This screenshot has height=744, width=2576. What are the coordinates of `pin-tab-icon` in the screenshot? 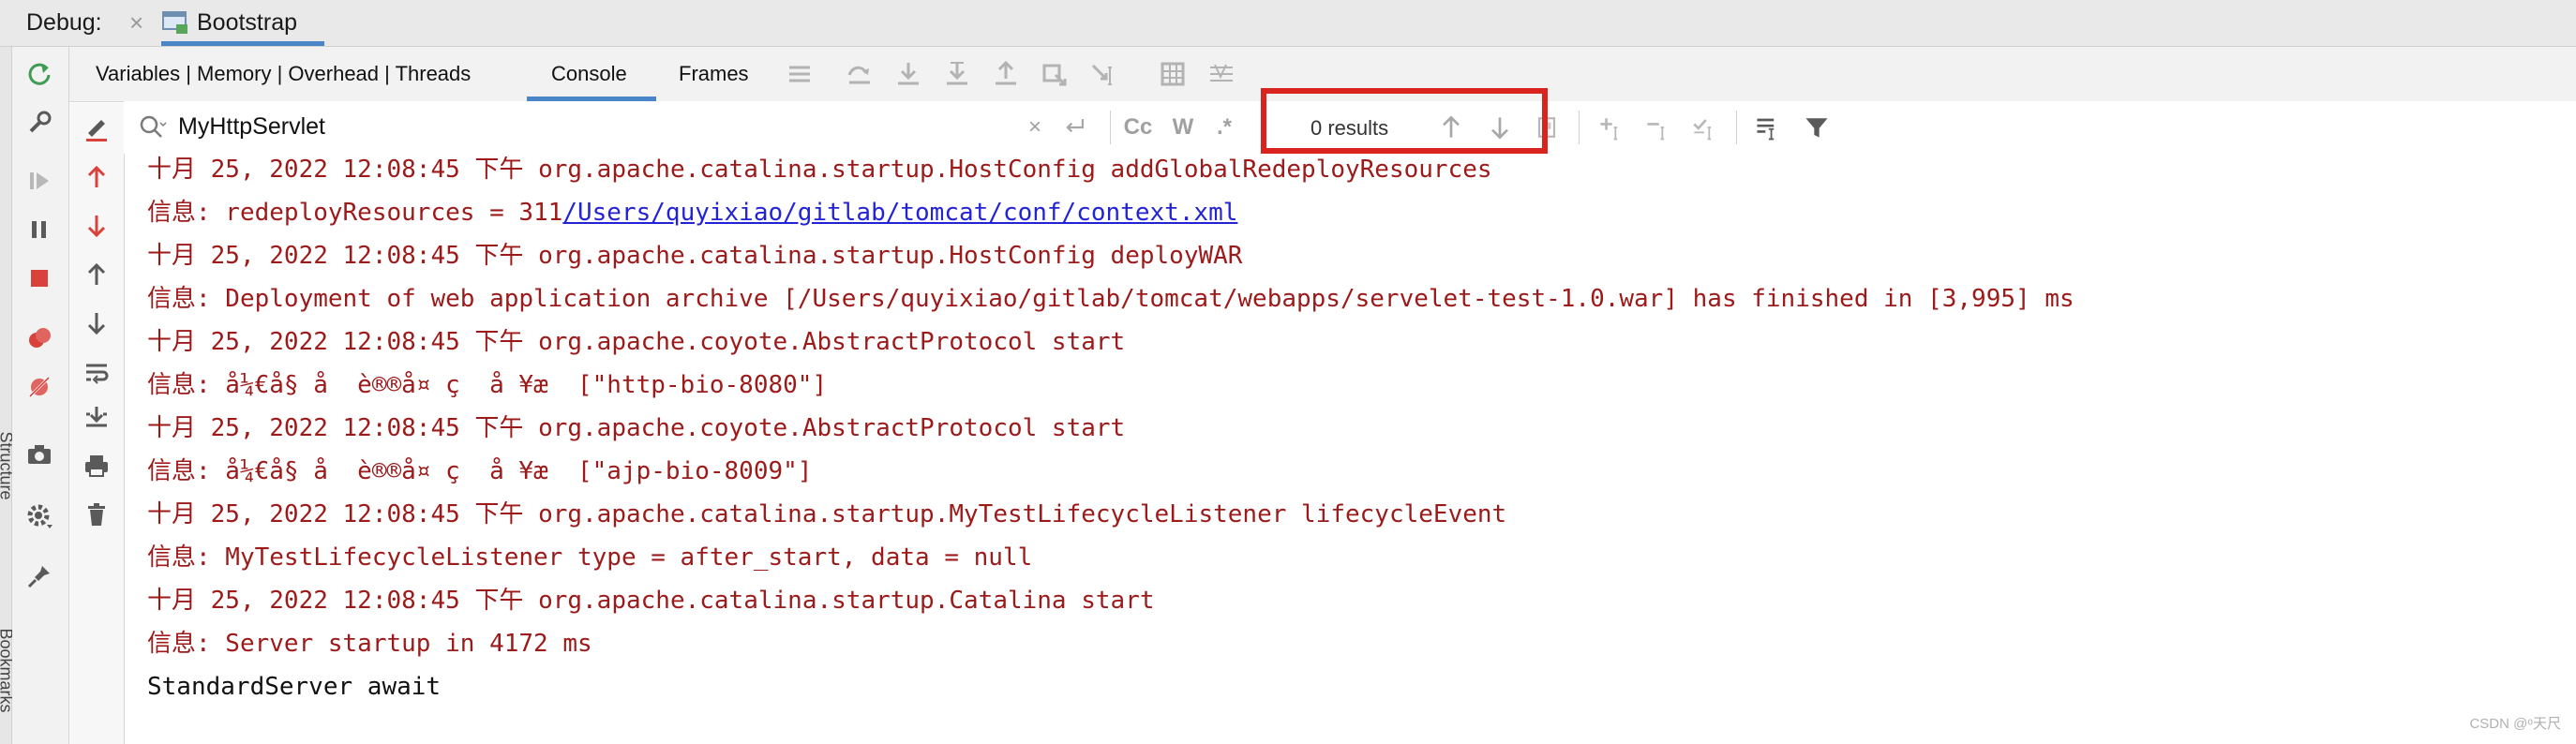 It's located at (39, 576).